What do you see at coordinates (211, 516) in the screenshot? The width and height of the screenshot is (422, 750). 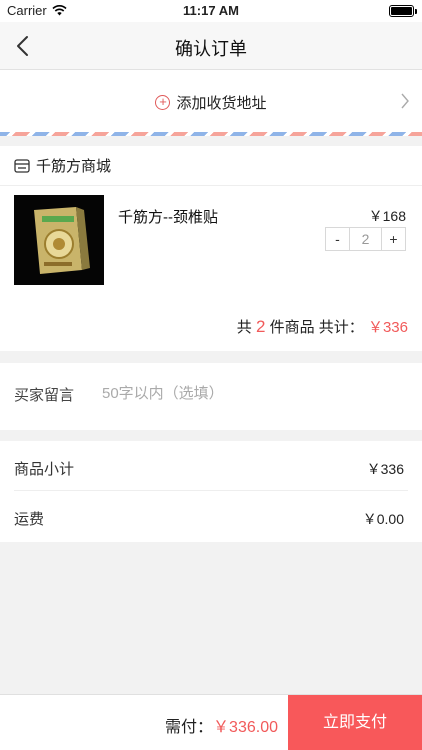 I see `shipping-row: 运费 ￥0.00` at bounding box center [211, 516].